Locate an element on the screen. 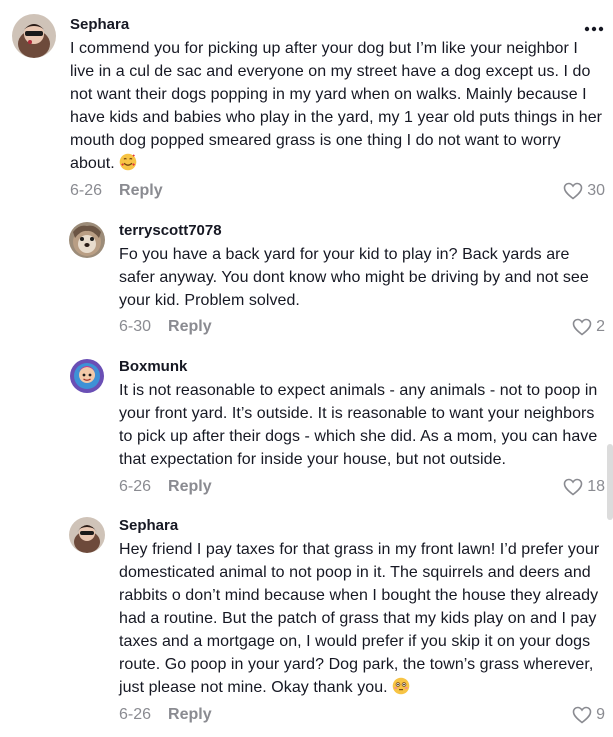 The image size is (613, 737). like-count: 2 is located at coordinates (600, 326).